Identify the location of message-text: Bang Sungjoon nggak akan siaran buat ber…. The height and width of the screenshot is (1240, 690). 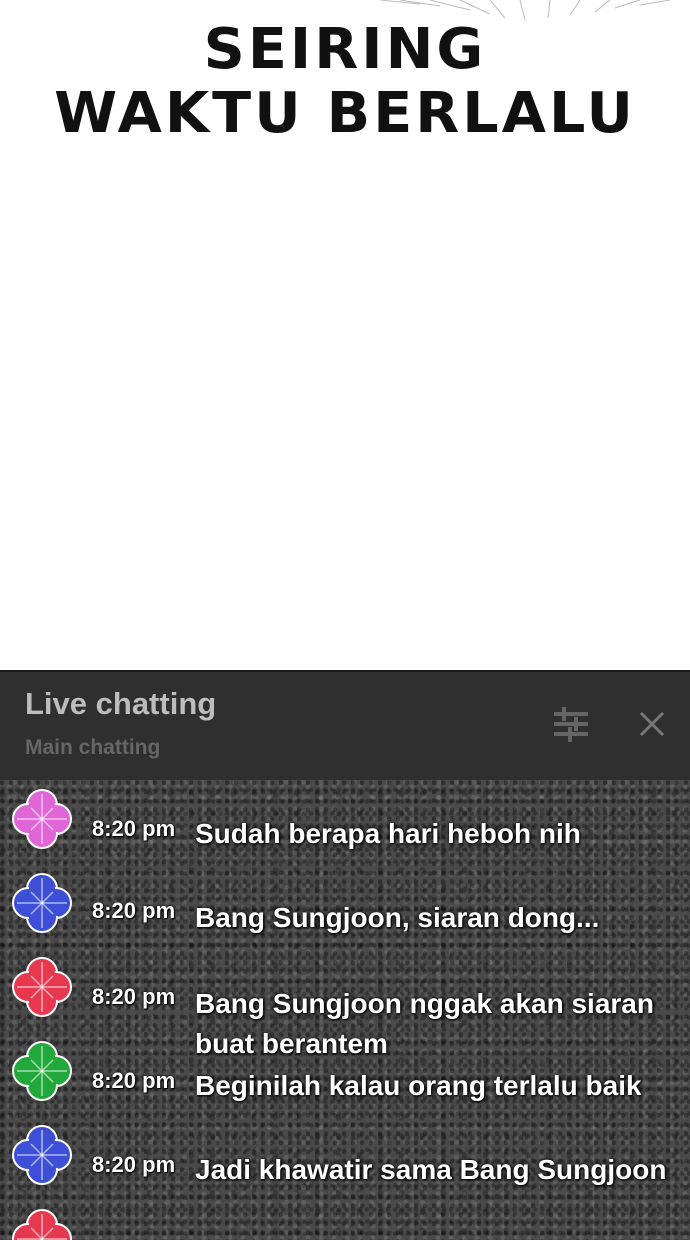
(424, 1023).